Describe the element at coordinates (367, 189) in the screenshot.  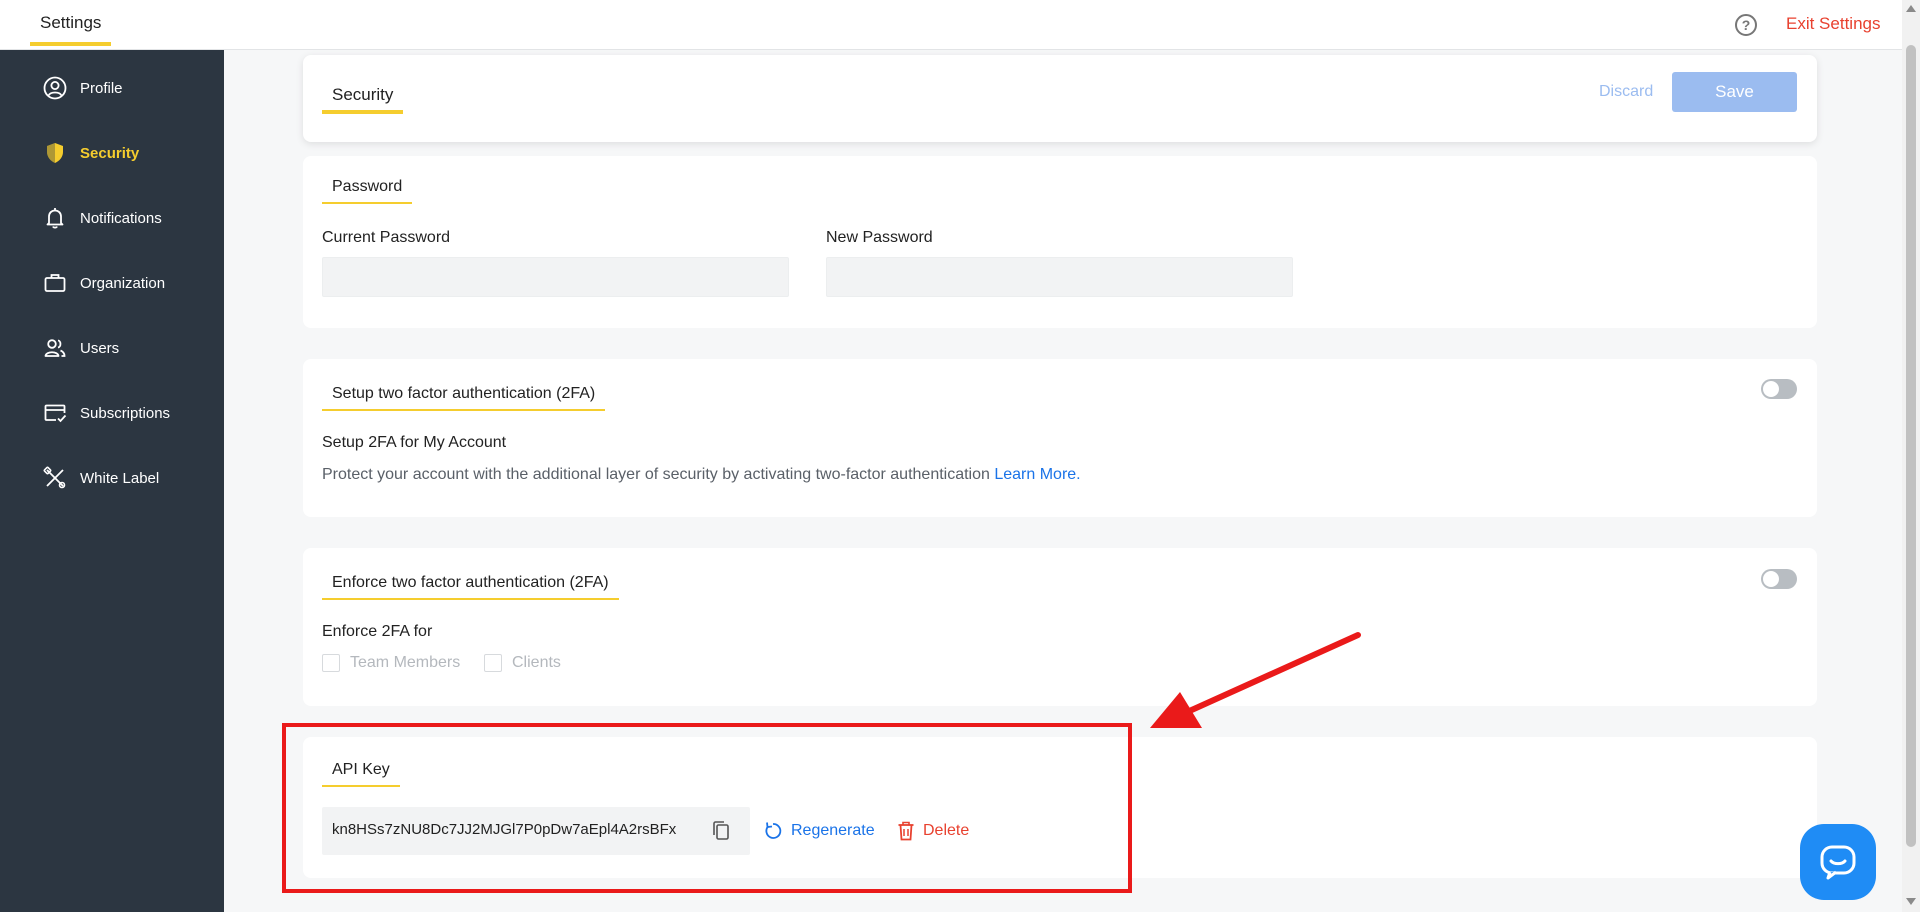
I see `password-section-title: Password` at that location.